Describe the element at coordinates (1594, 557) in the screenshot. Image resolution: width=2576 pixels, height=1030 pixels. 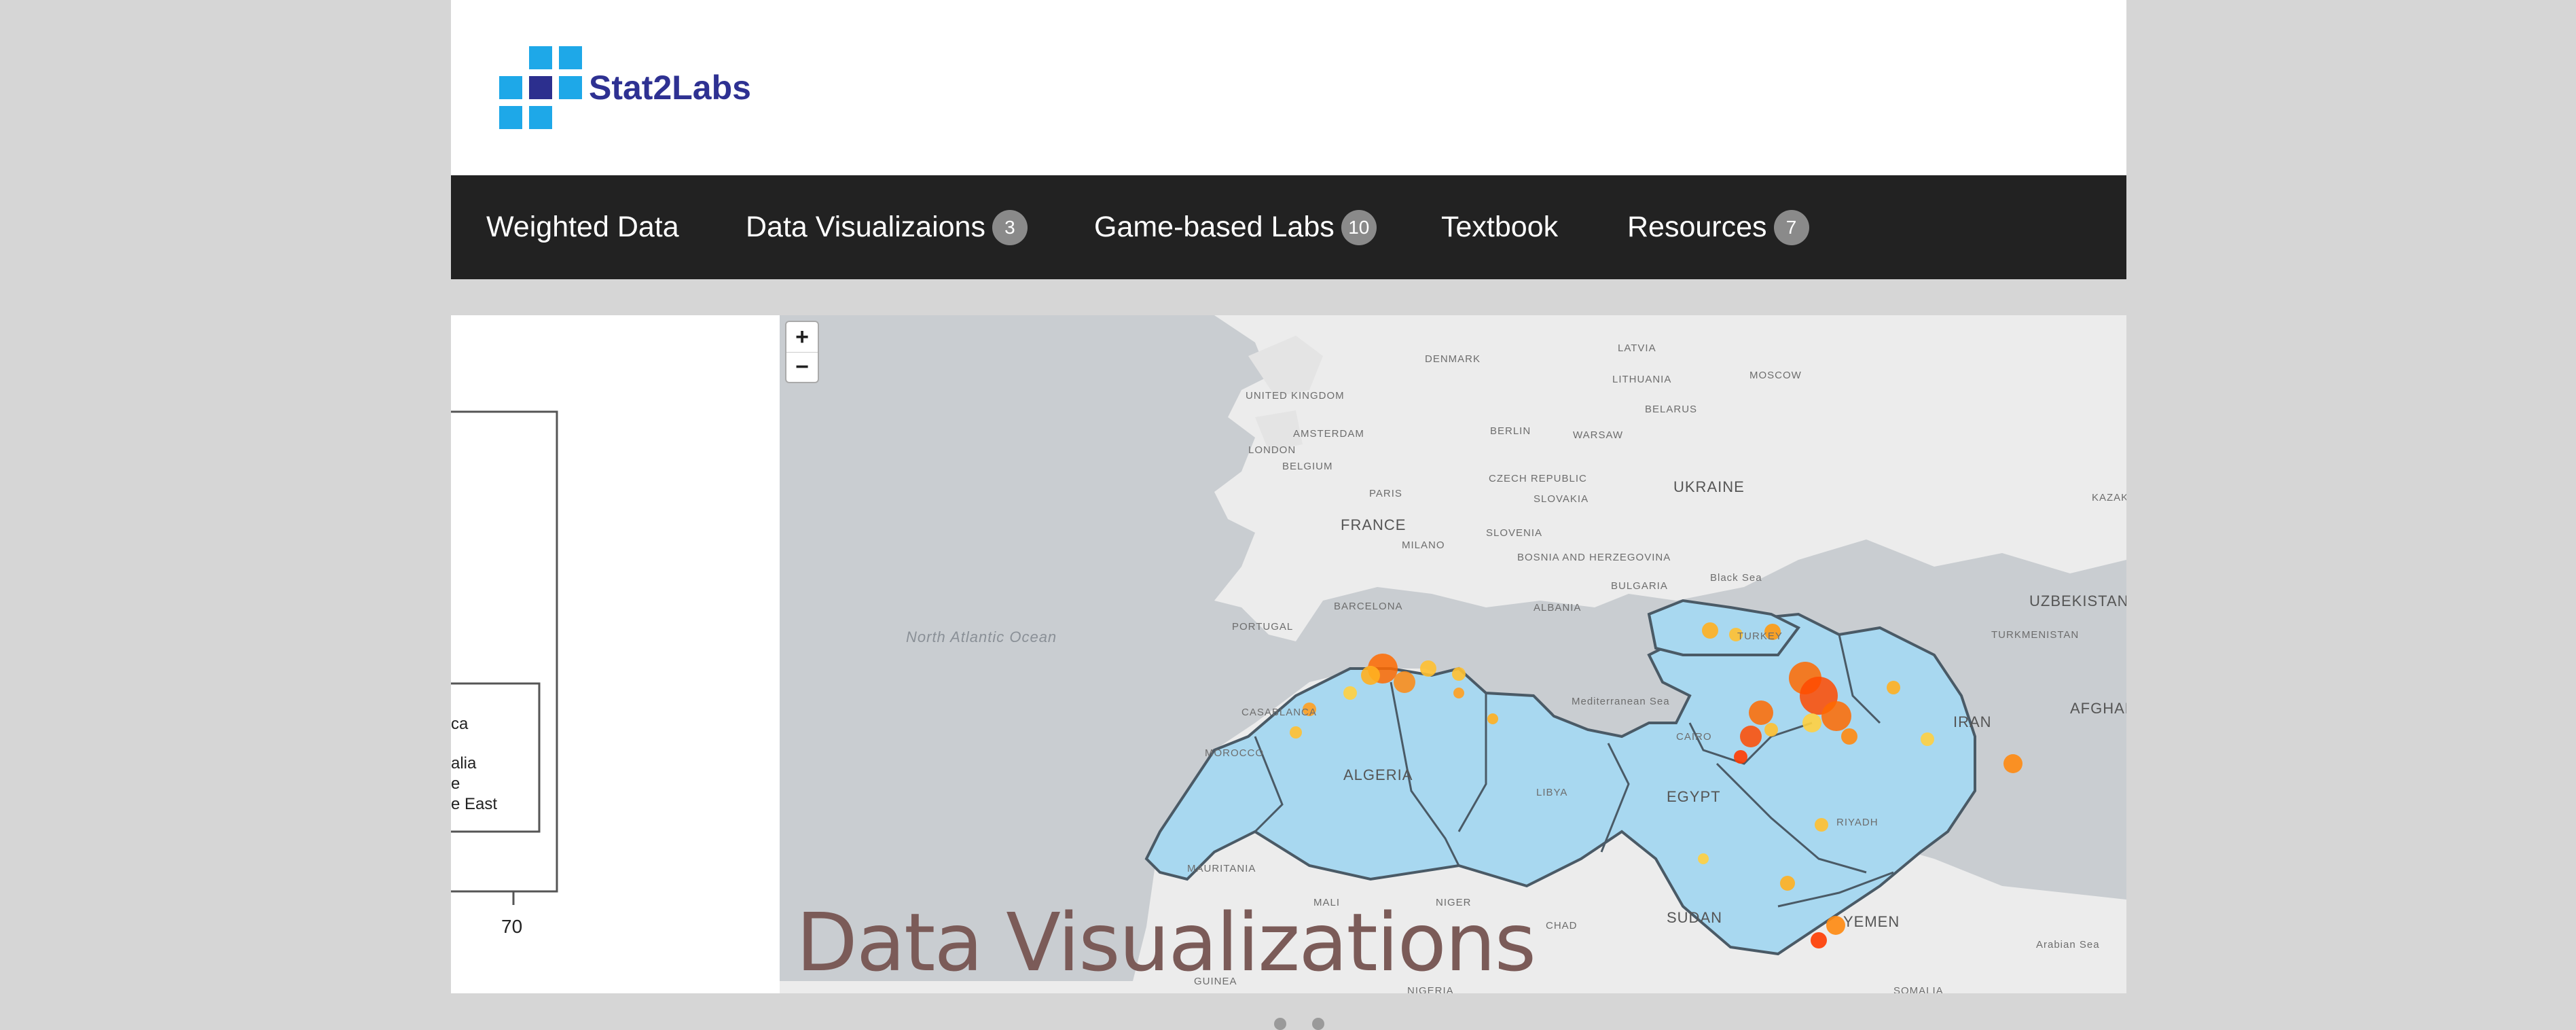
I see `map-label: BOSNIA AND HERZEGOVINA` at that location.